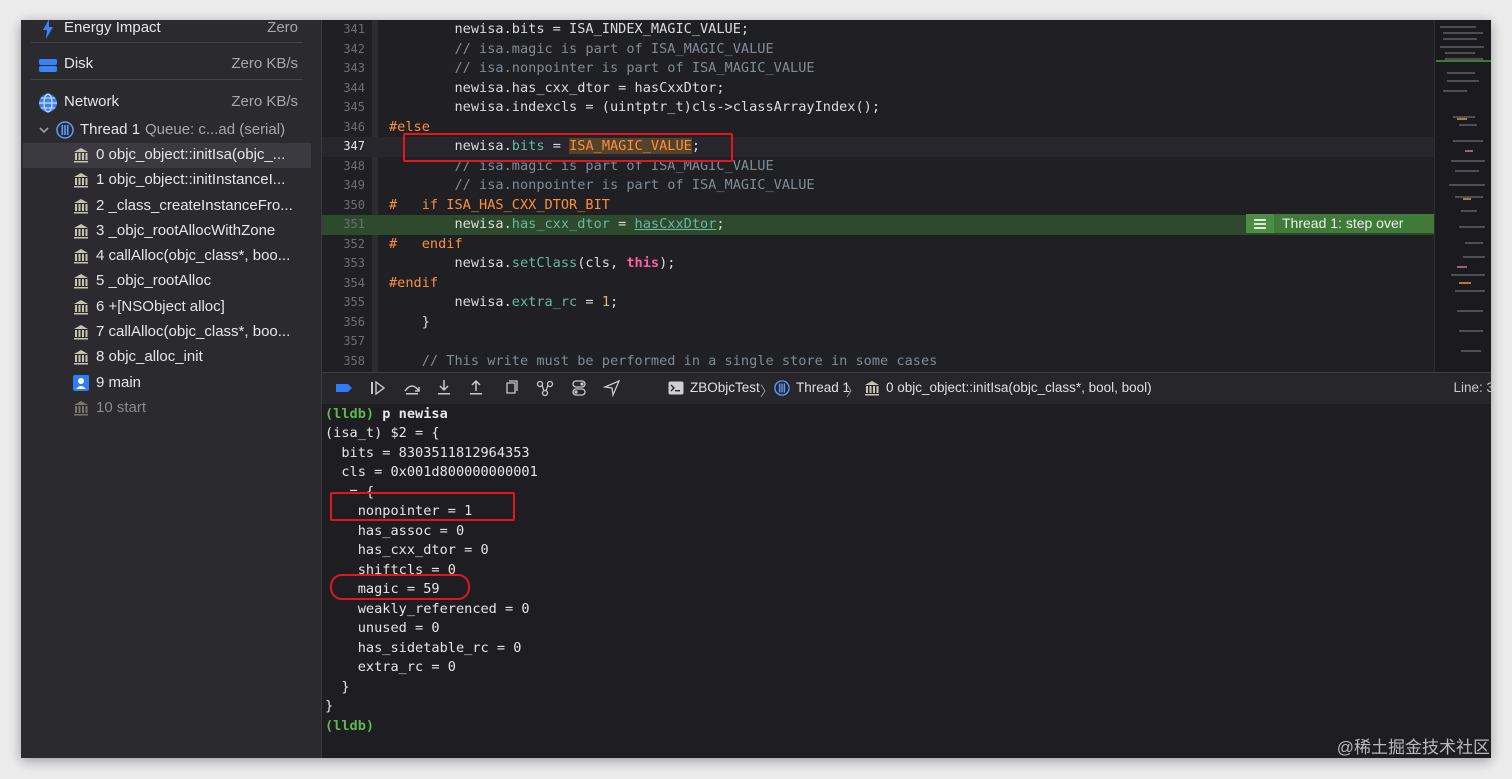 The height and width of the screenshot is (779, 1512). Describe the element at coordinates (1340, 223) in the screenshot. I see `thread-step-badge: Thread 1: step over` at that location.